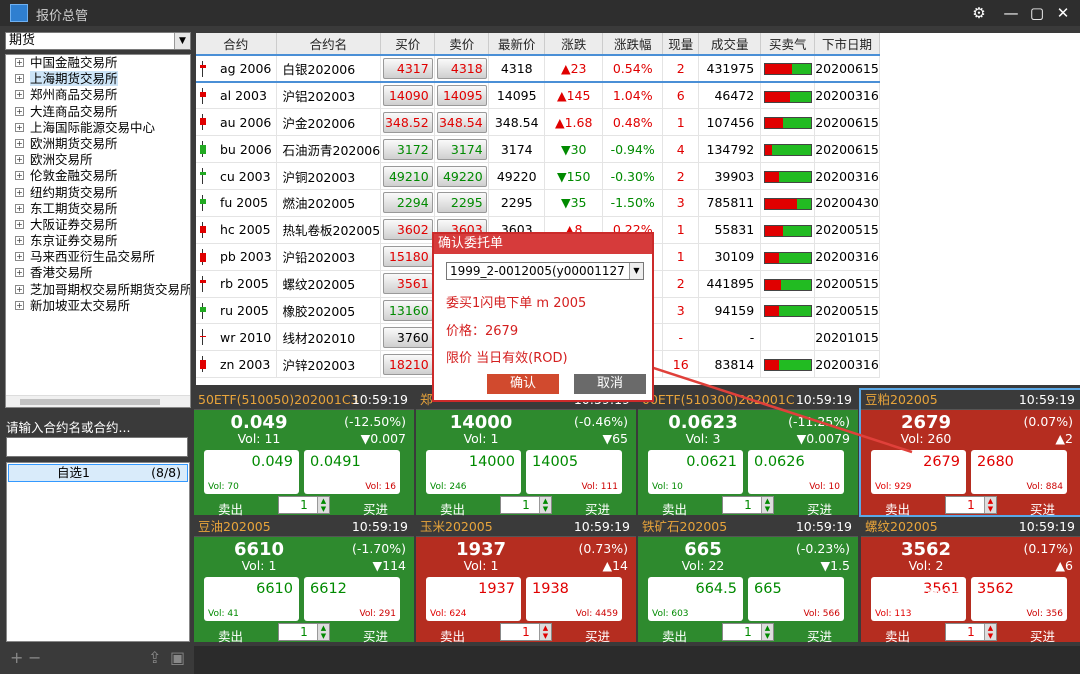 This screenshot has width=1080, height=674. What do you see at coordinates (796, 472) in the screenshot?
I see `ask-box: 0.0626 Vol: 10` at bounding box center [796, 472].